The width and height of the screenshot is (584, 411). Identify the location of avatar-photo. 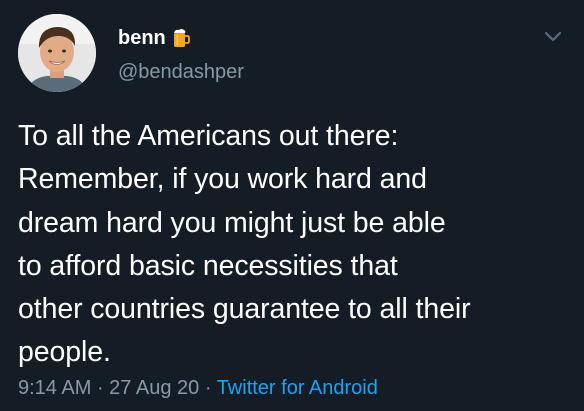
(57, 53).